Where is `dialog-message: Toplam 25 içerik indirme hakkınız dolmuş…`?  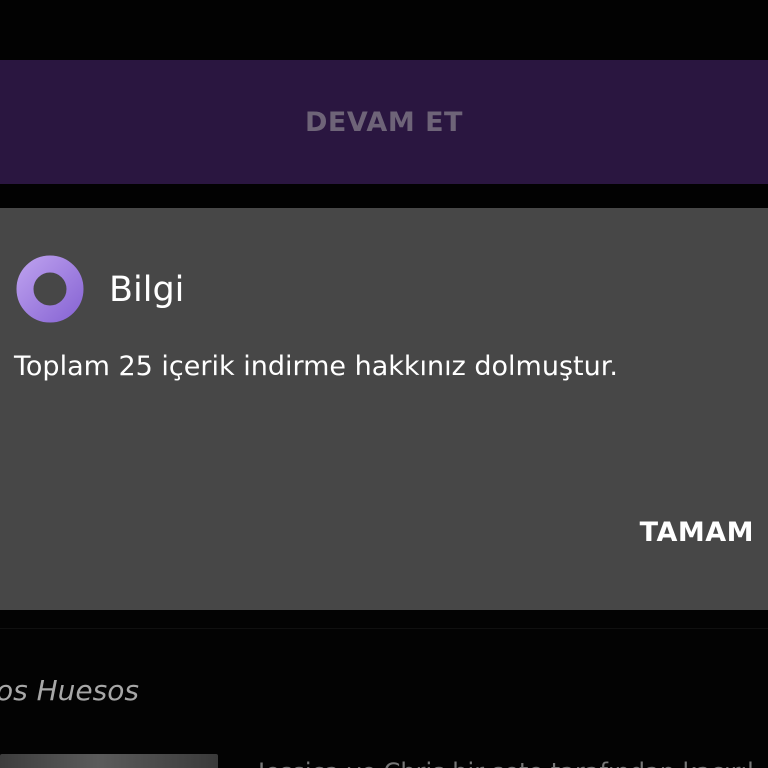 dialog-message: Toplam 25 içerik indirme hakkınız dolmuş… is located at coordinates (316, 366).